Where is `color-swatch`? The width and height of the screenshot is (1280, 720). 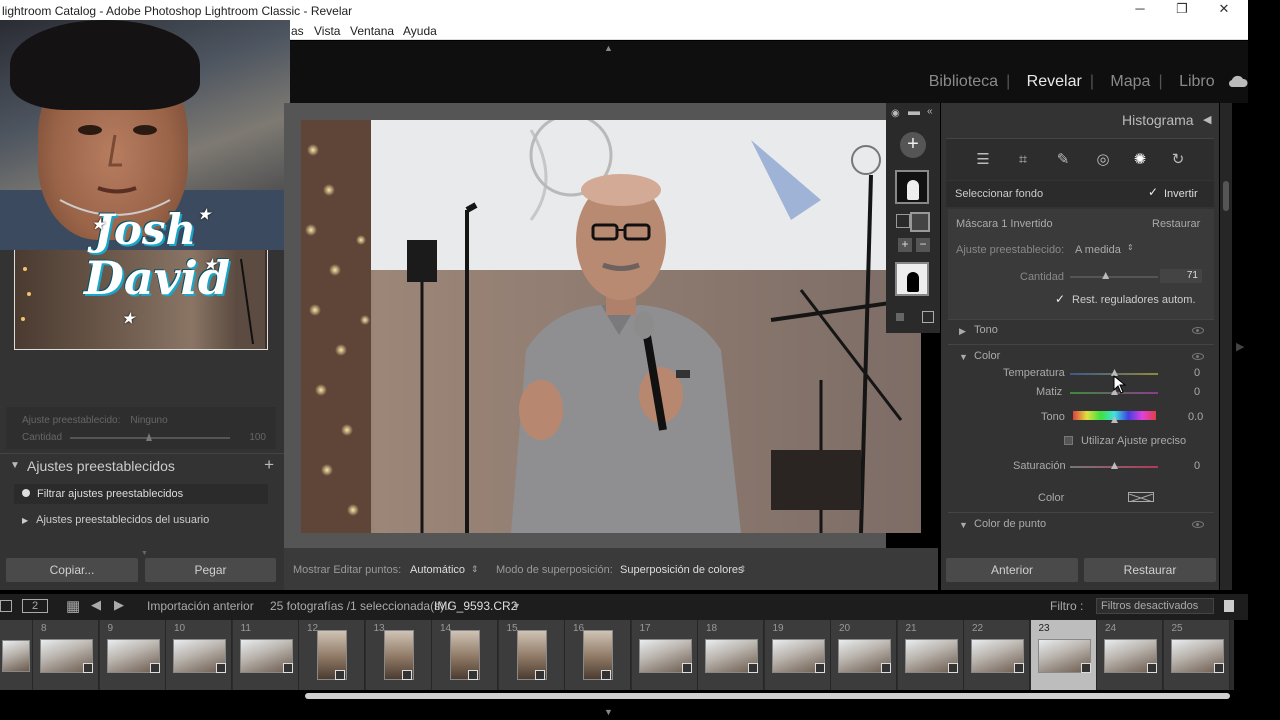 color-swatch is located at coordinates (1141, 497).